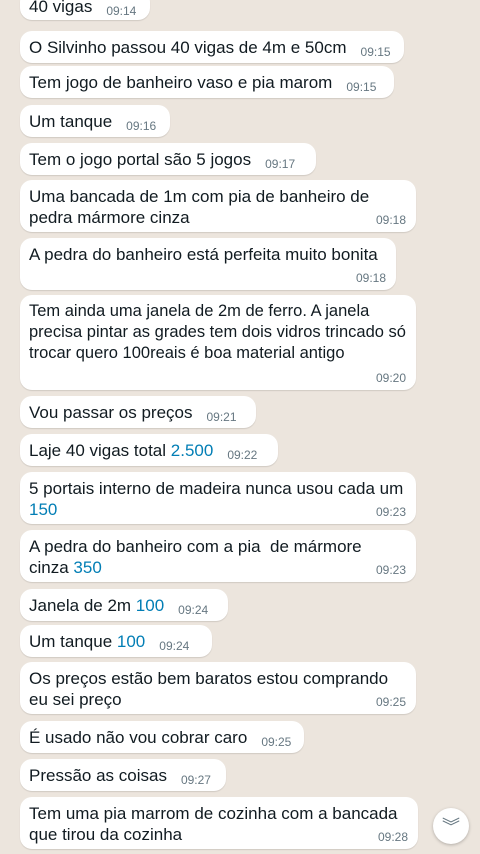  I want to click on message-time: 09:16, so click(141, 126).